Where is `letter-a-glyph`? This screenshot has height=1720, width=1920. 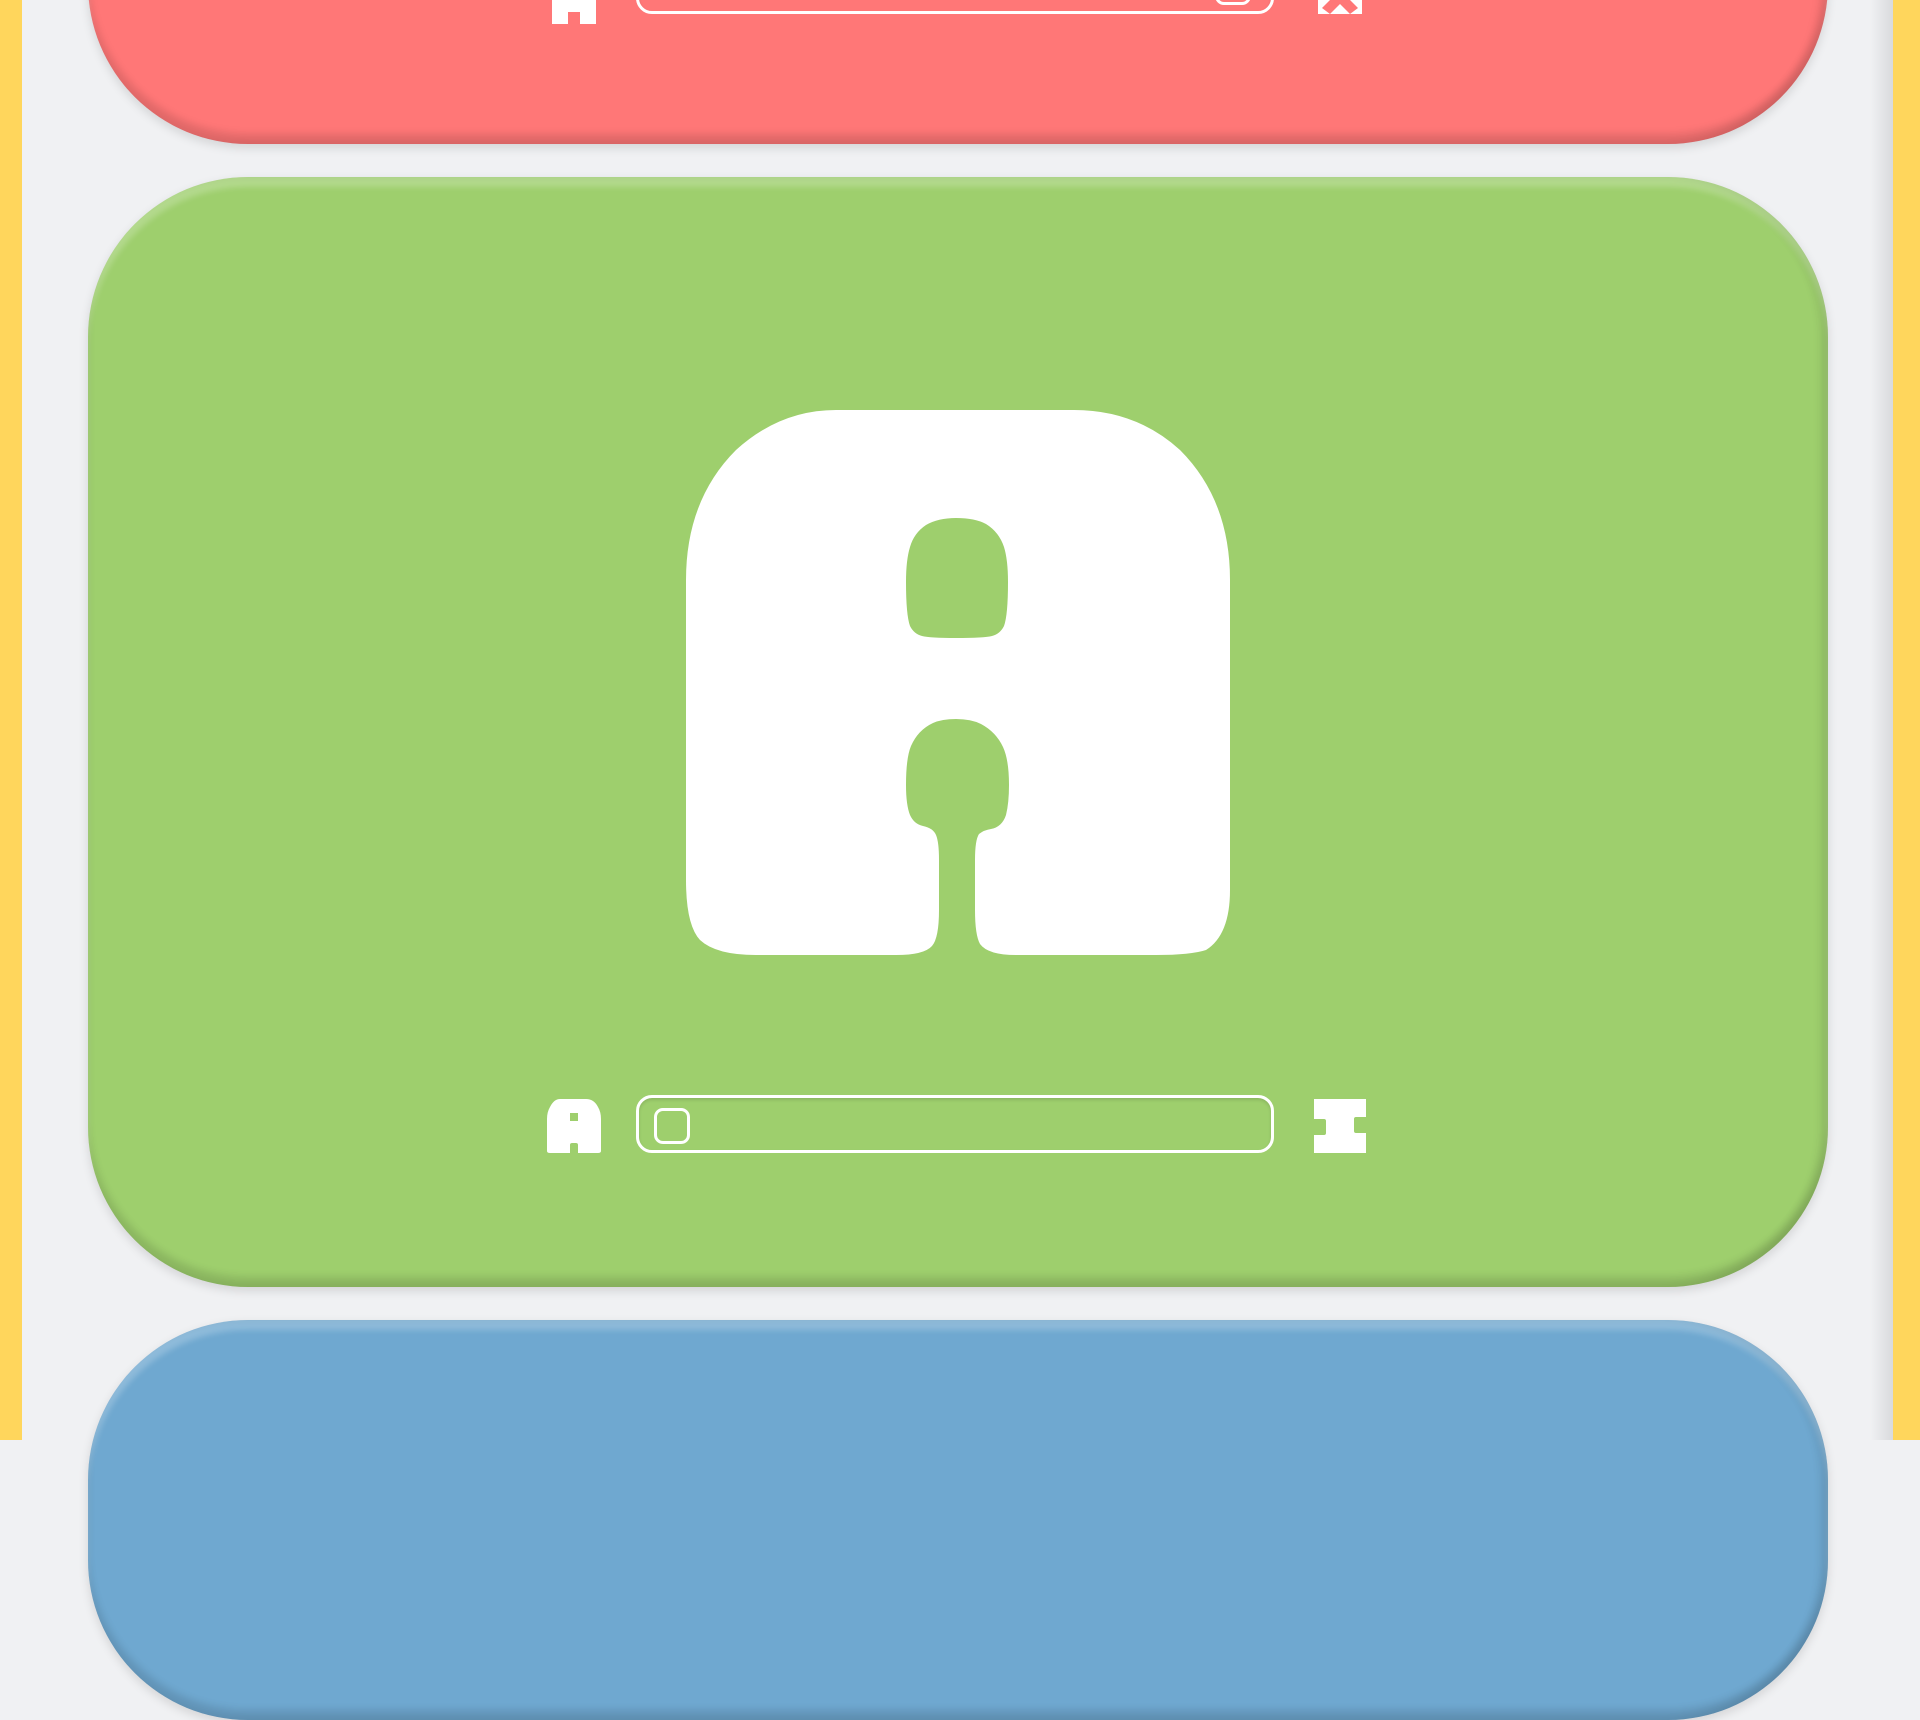
letter-a-glyph is located at coordinates (958, 682).